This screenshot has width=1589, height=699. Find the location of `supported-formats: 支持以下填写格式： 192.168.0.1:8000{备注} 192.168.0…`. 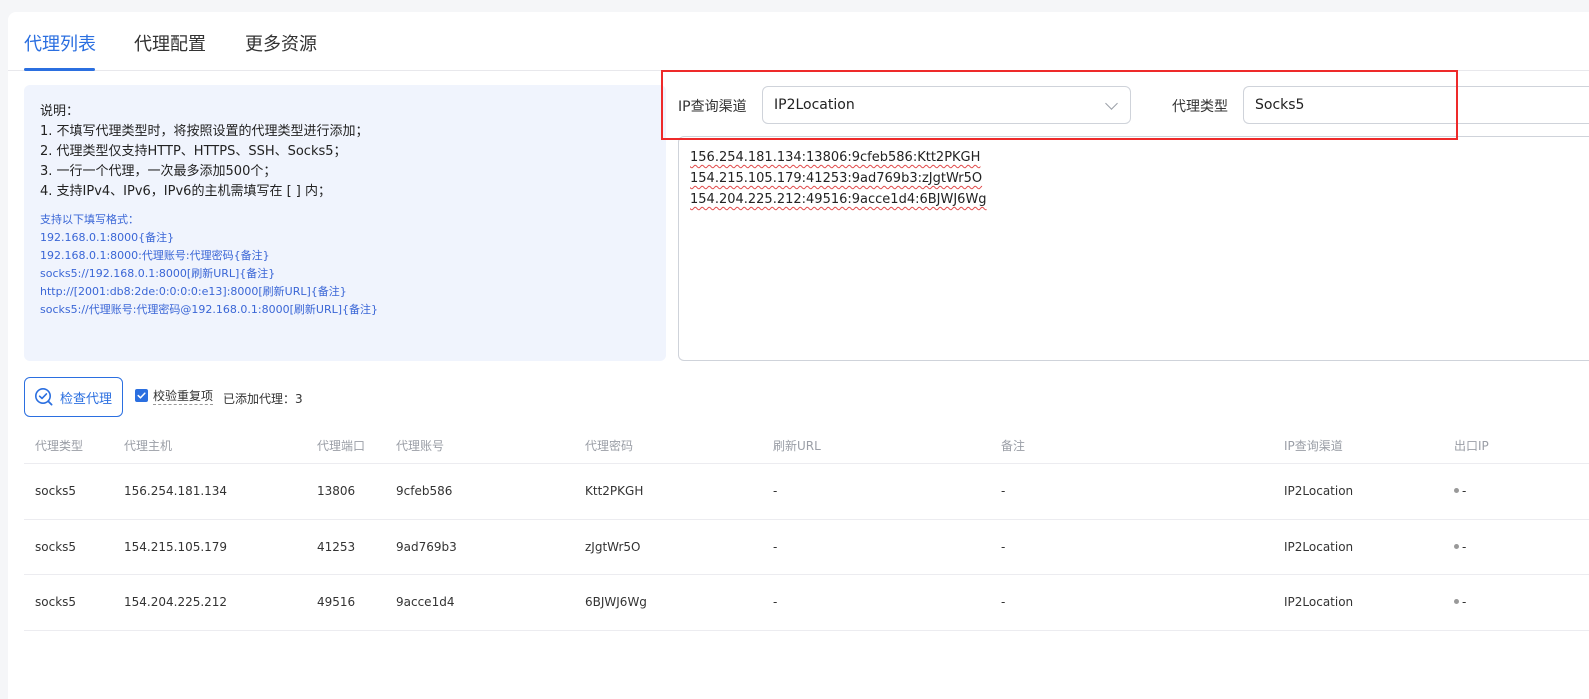

supported-formats: 支持以下填写格式： 192.168.0.1:8000{备注} 192.168.0… is located at coordinates (345, 265).